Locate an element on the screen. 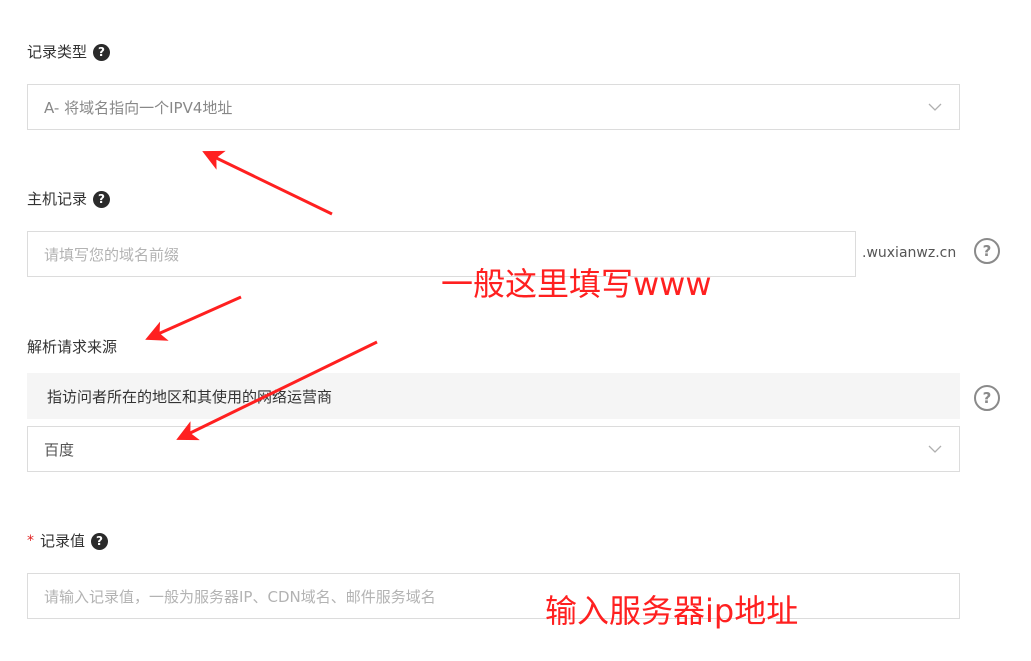  host-record-label: 主机记录 ? is located at coordinates (69, 199).